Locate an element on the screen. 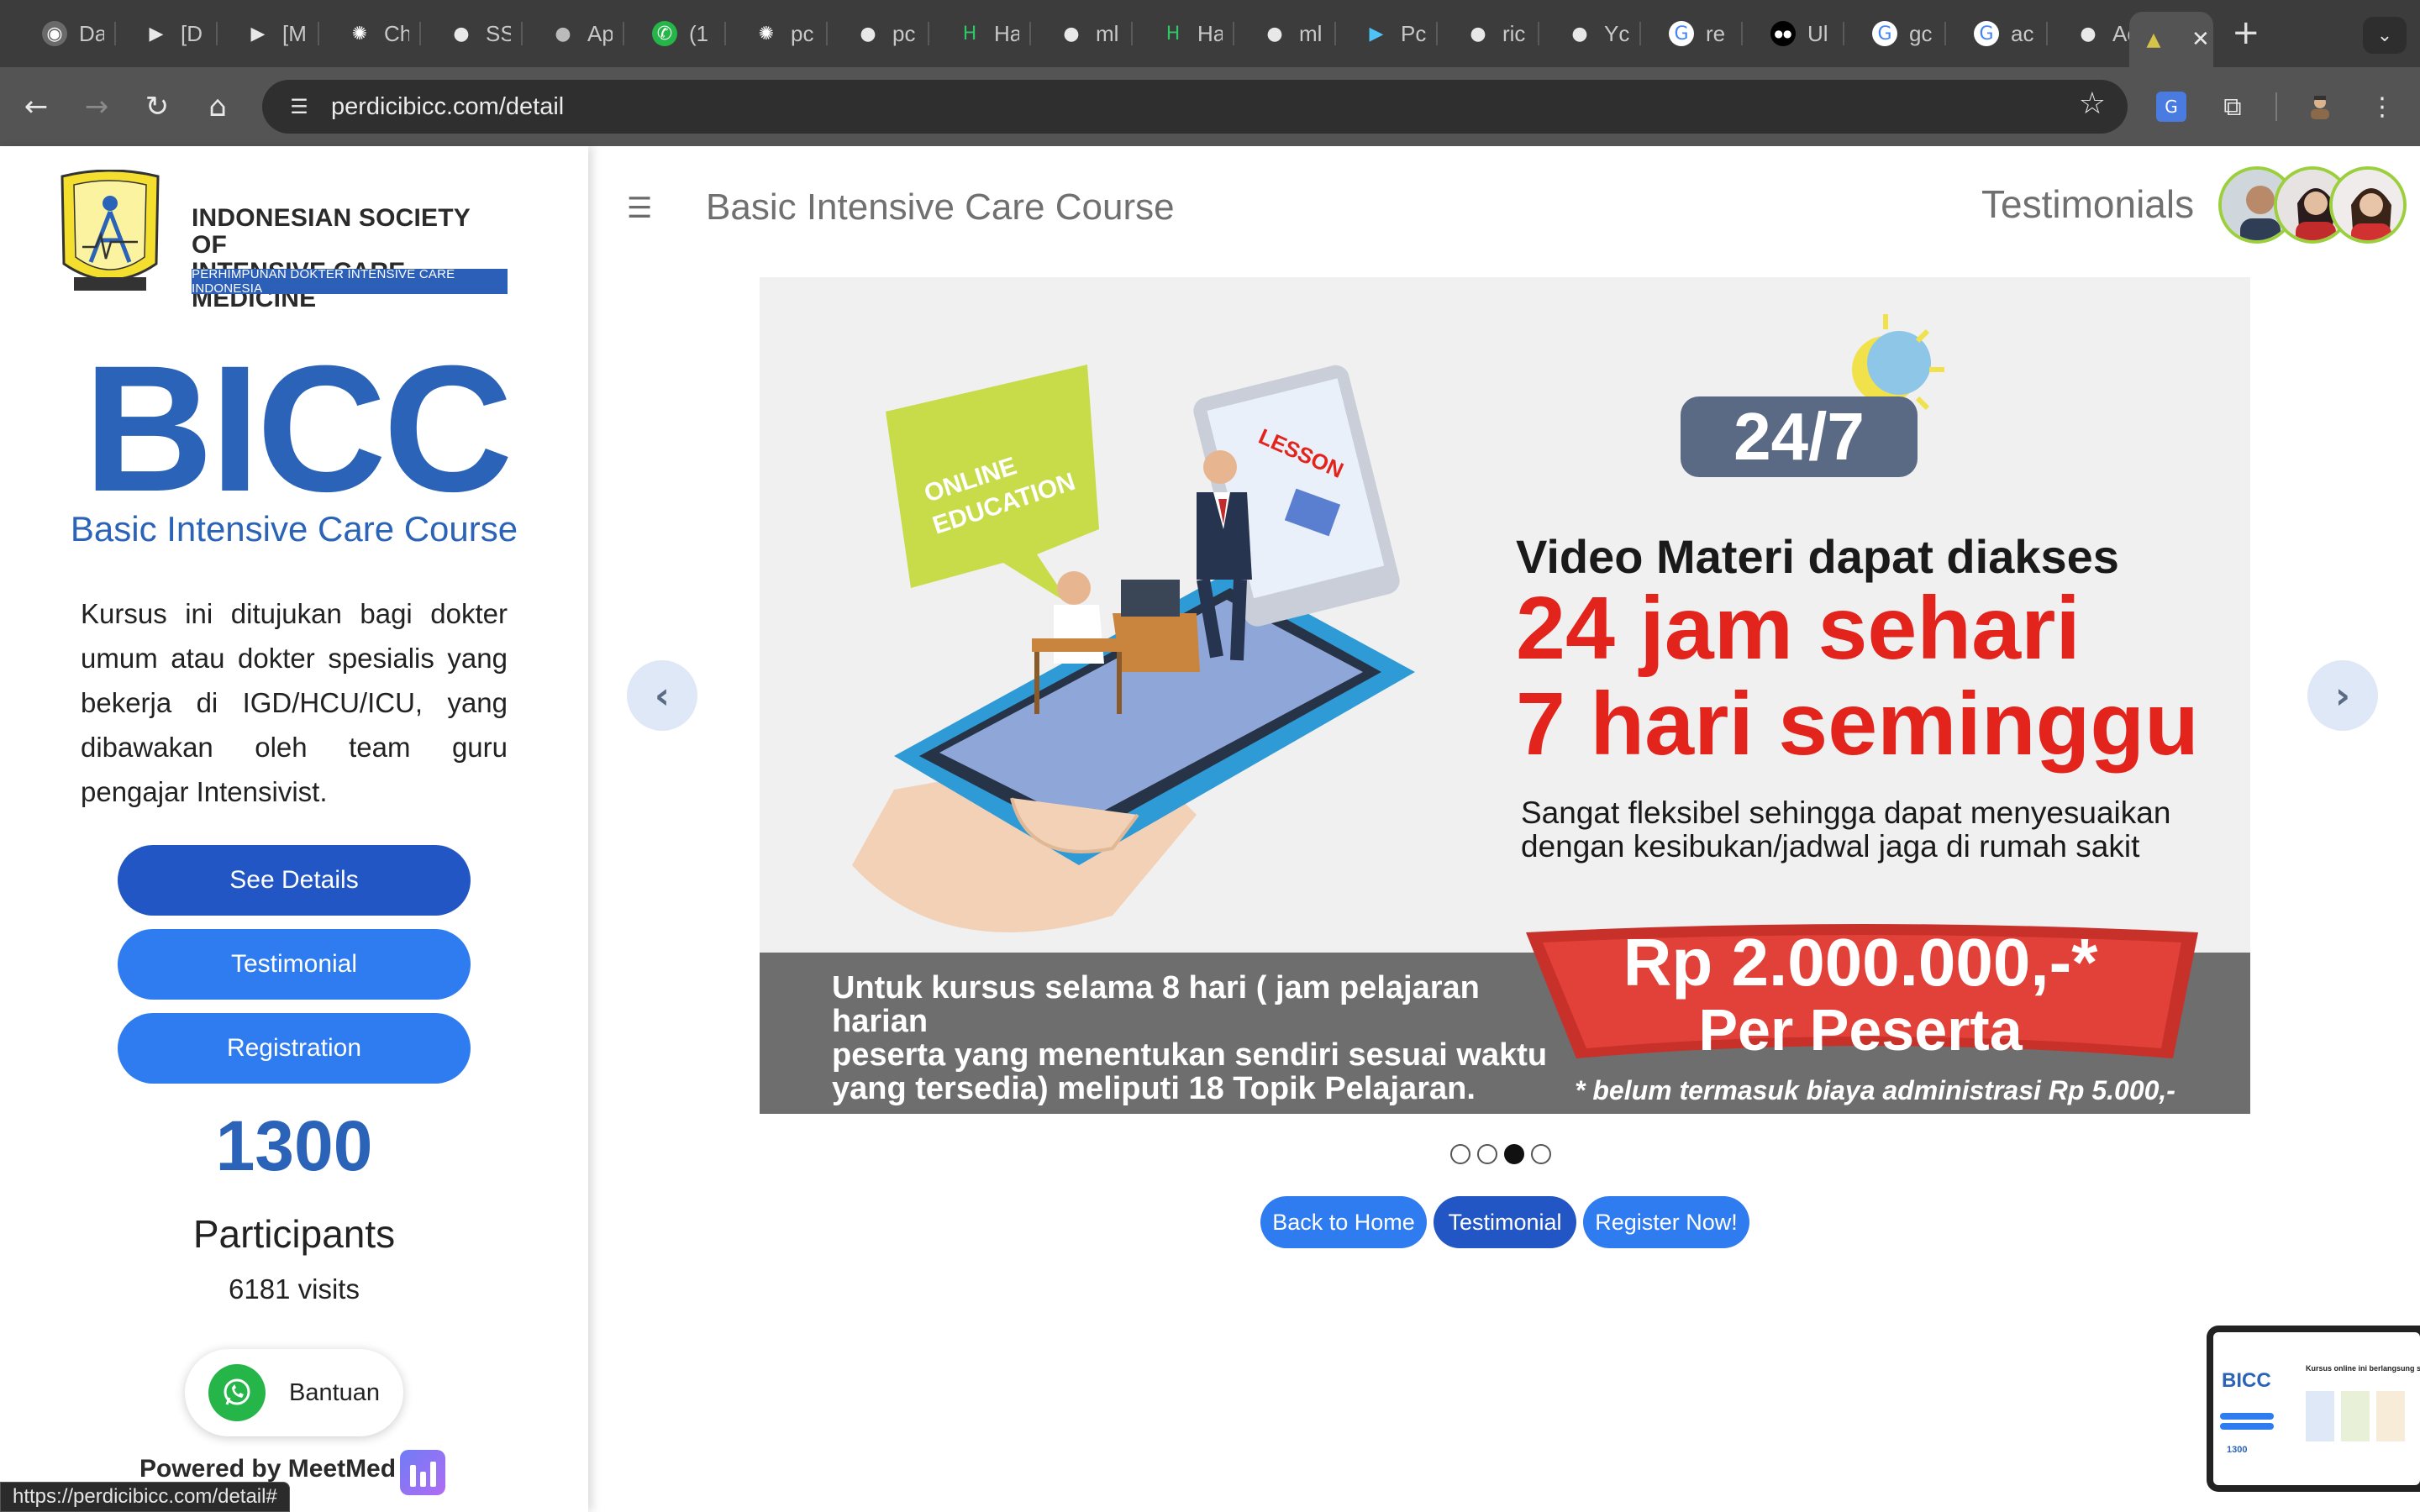 The height and width of the screenshot is (1512, 2420). menu-toggle-icon: ☰ is located at coordinates (639, 208).